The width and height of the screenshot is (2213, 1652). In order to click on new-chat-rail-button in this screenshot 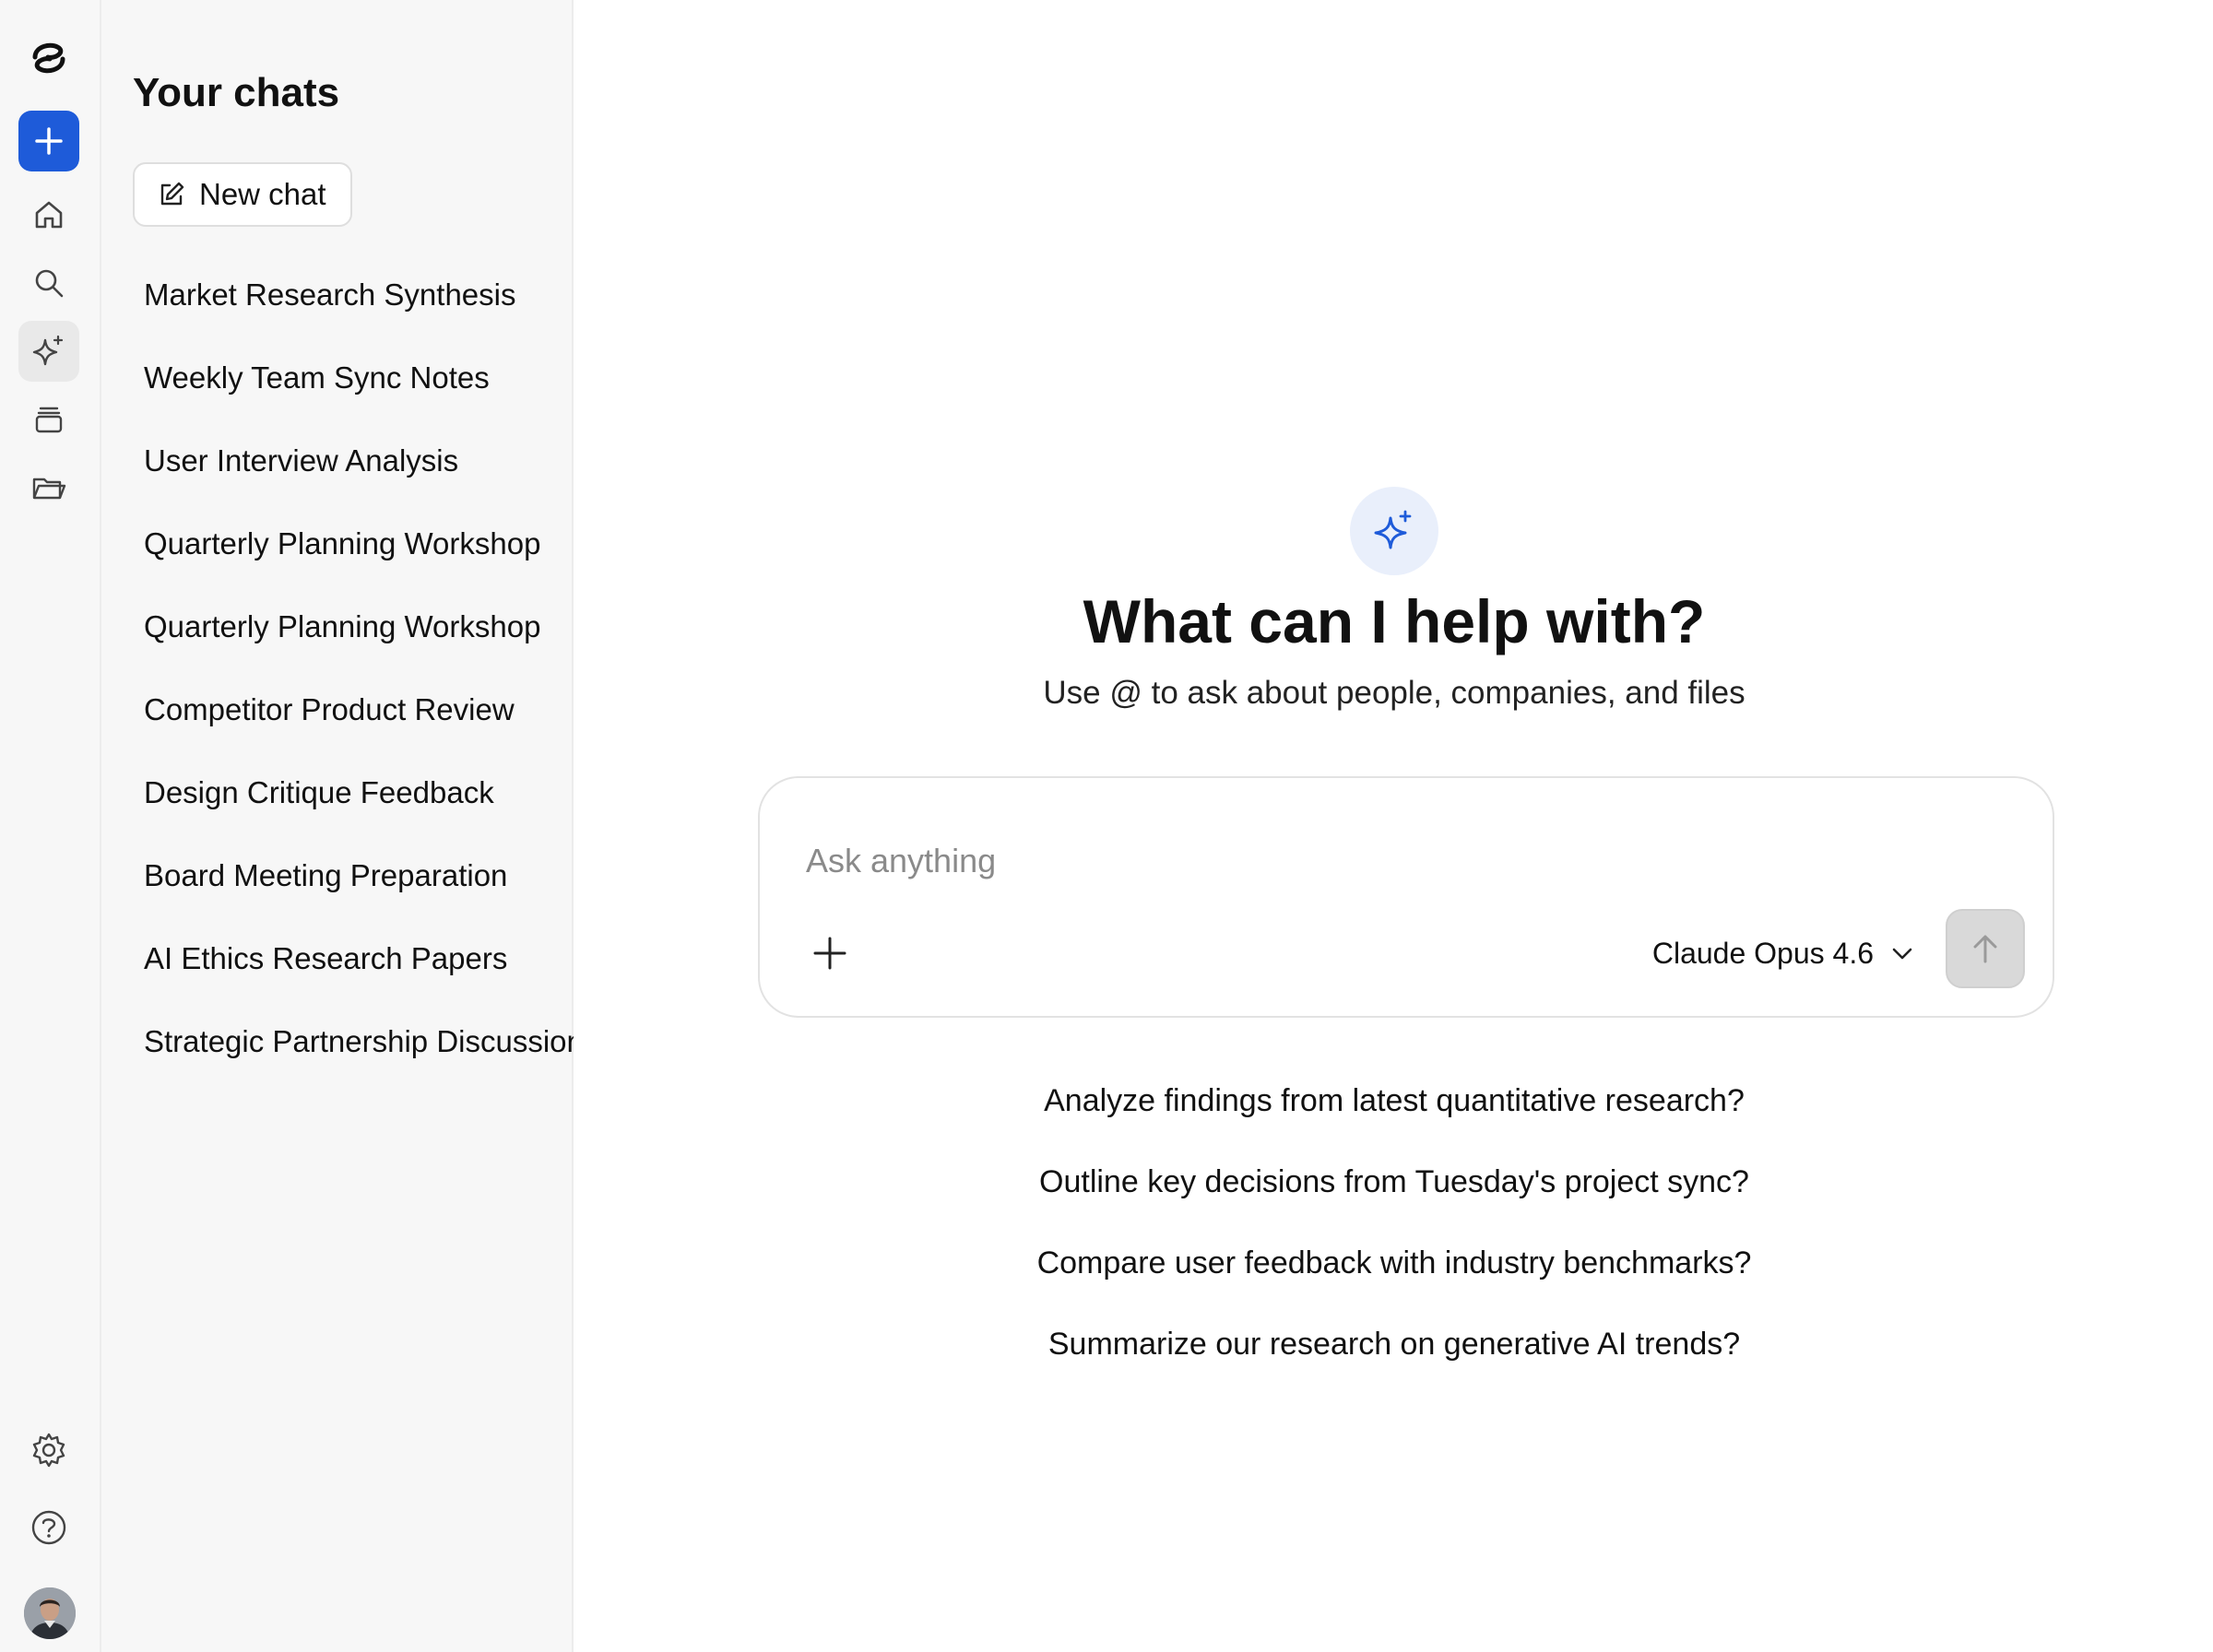, I will do `click(48, 141)`.